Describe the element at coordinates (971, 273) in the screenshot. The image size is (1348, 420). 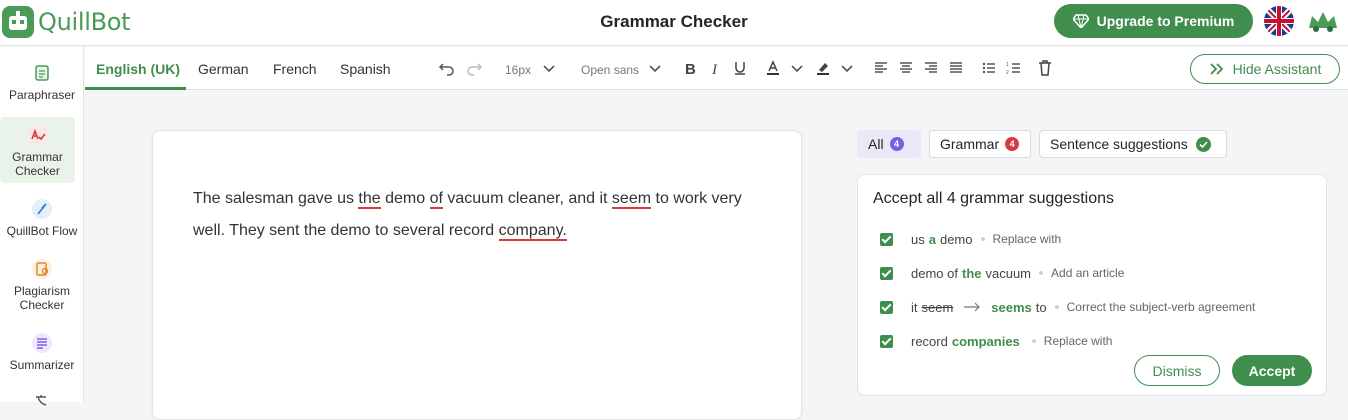
I see `suggestion-replacement: the` at that location.